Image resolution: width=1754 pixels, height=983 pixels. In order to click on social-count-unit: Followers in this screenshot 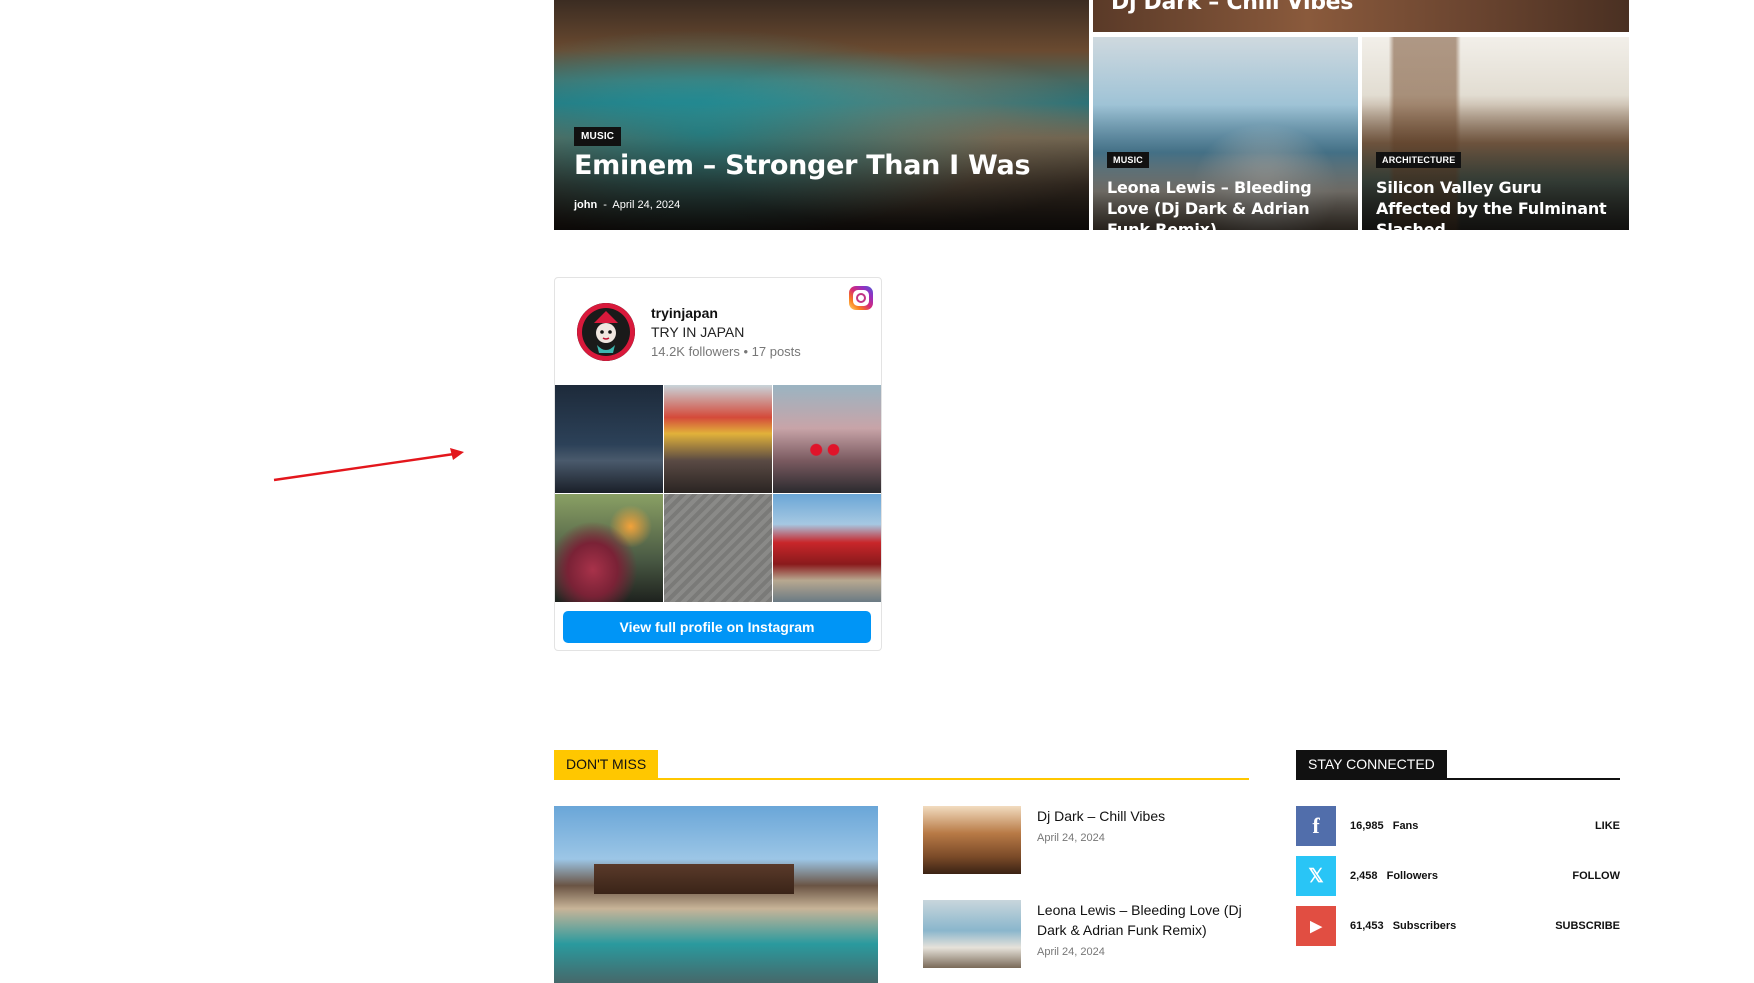, I will do `click(1412, 876)`.